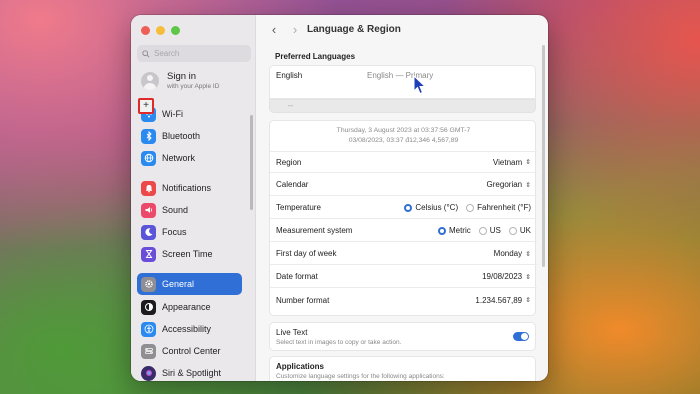  Describe the element at coordinates (402, 82) in the screenshot. I see `language-list: English English — Primary` at that location.